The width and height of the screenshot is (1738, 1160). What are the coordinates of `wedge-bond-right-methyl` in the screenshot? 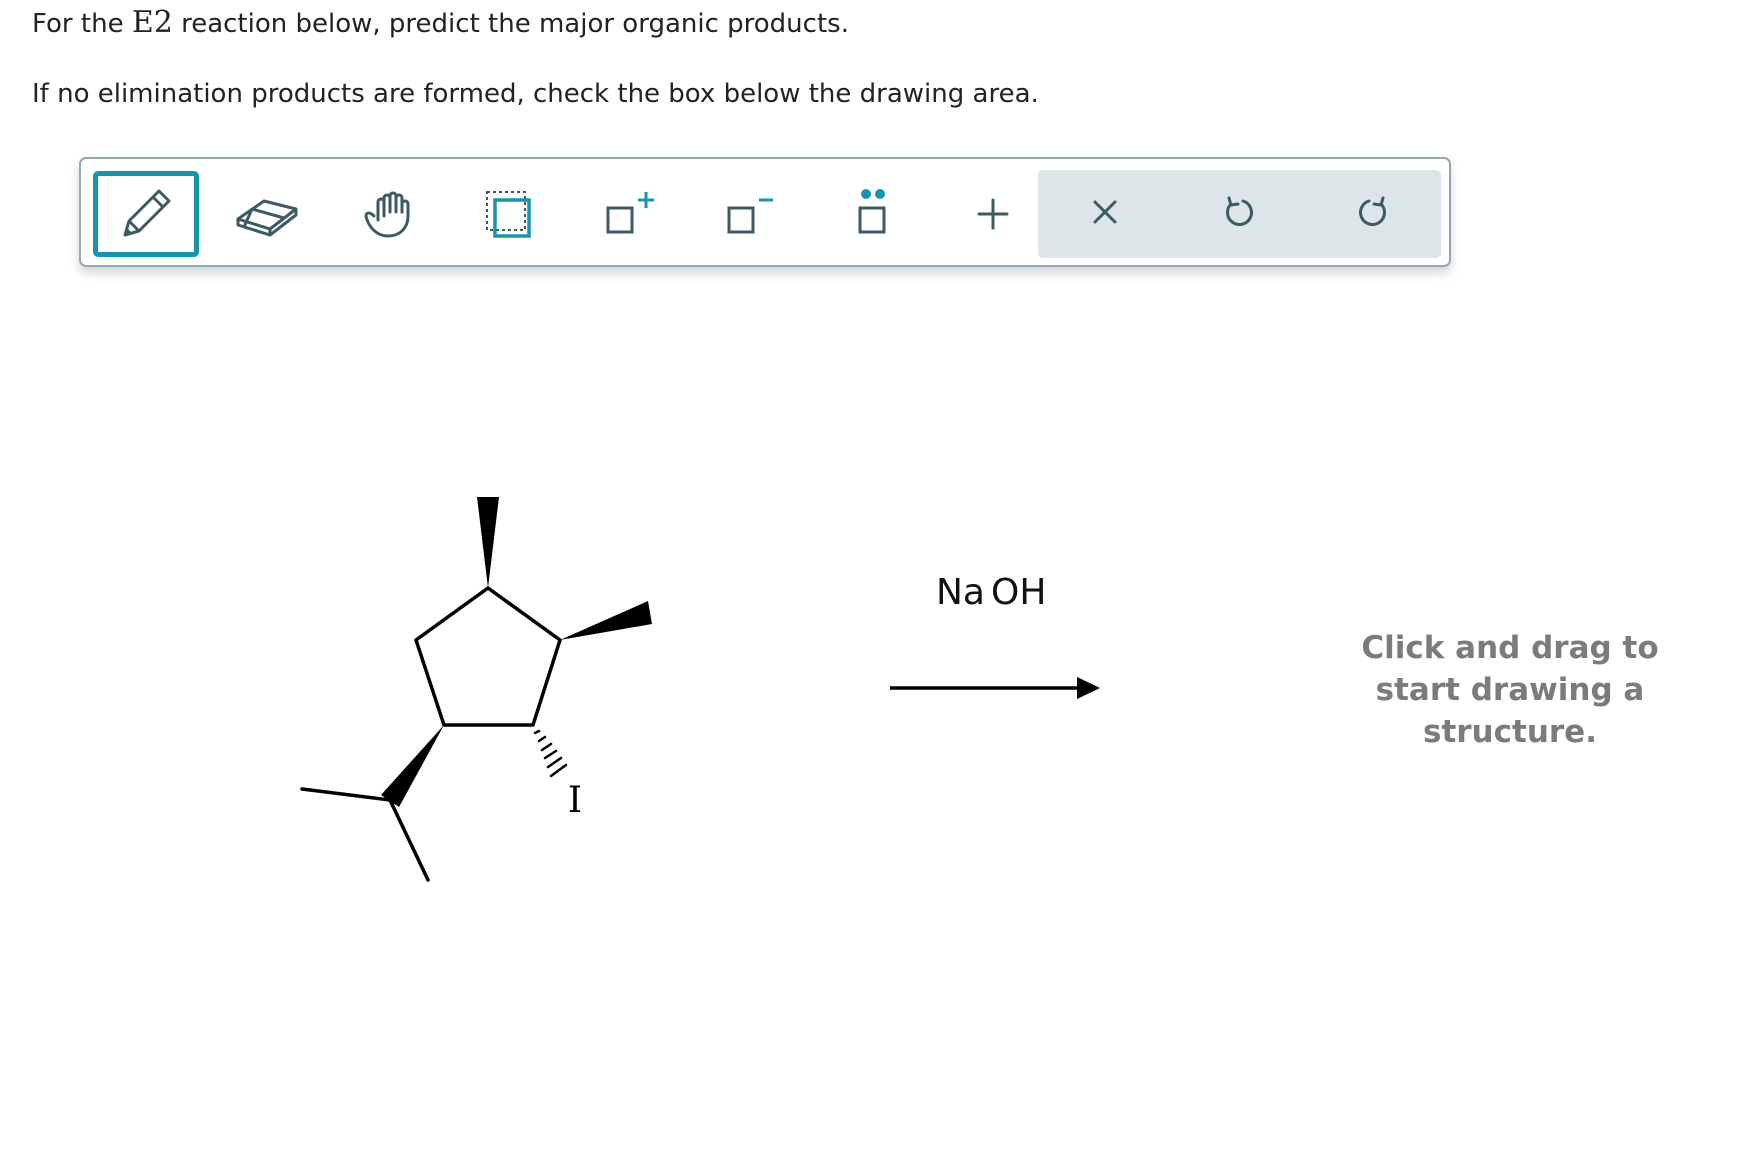 It's located at (606, 620).